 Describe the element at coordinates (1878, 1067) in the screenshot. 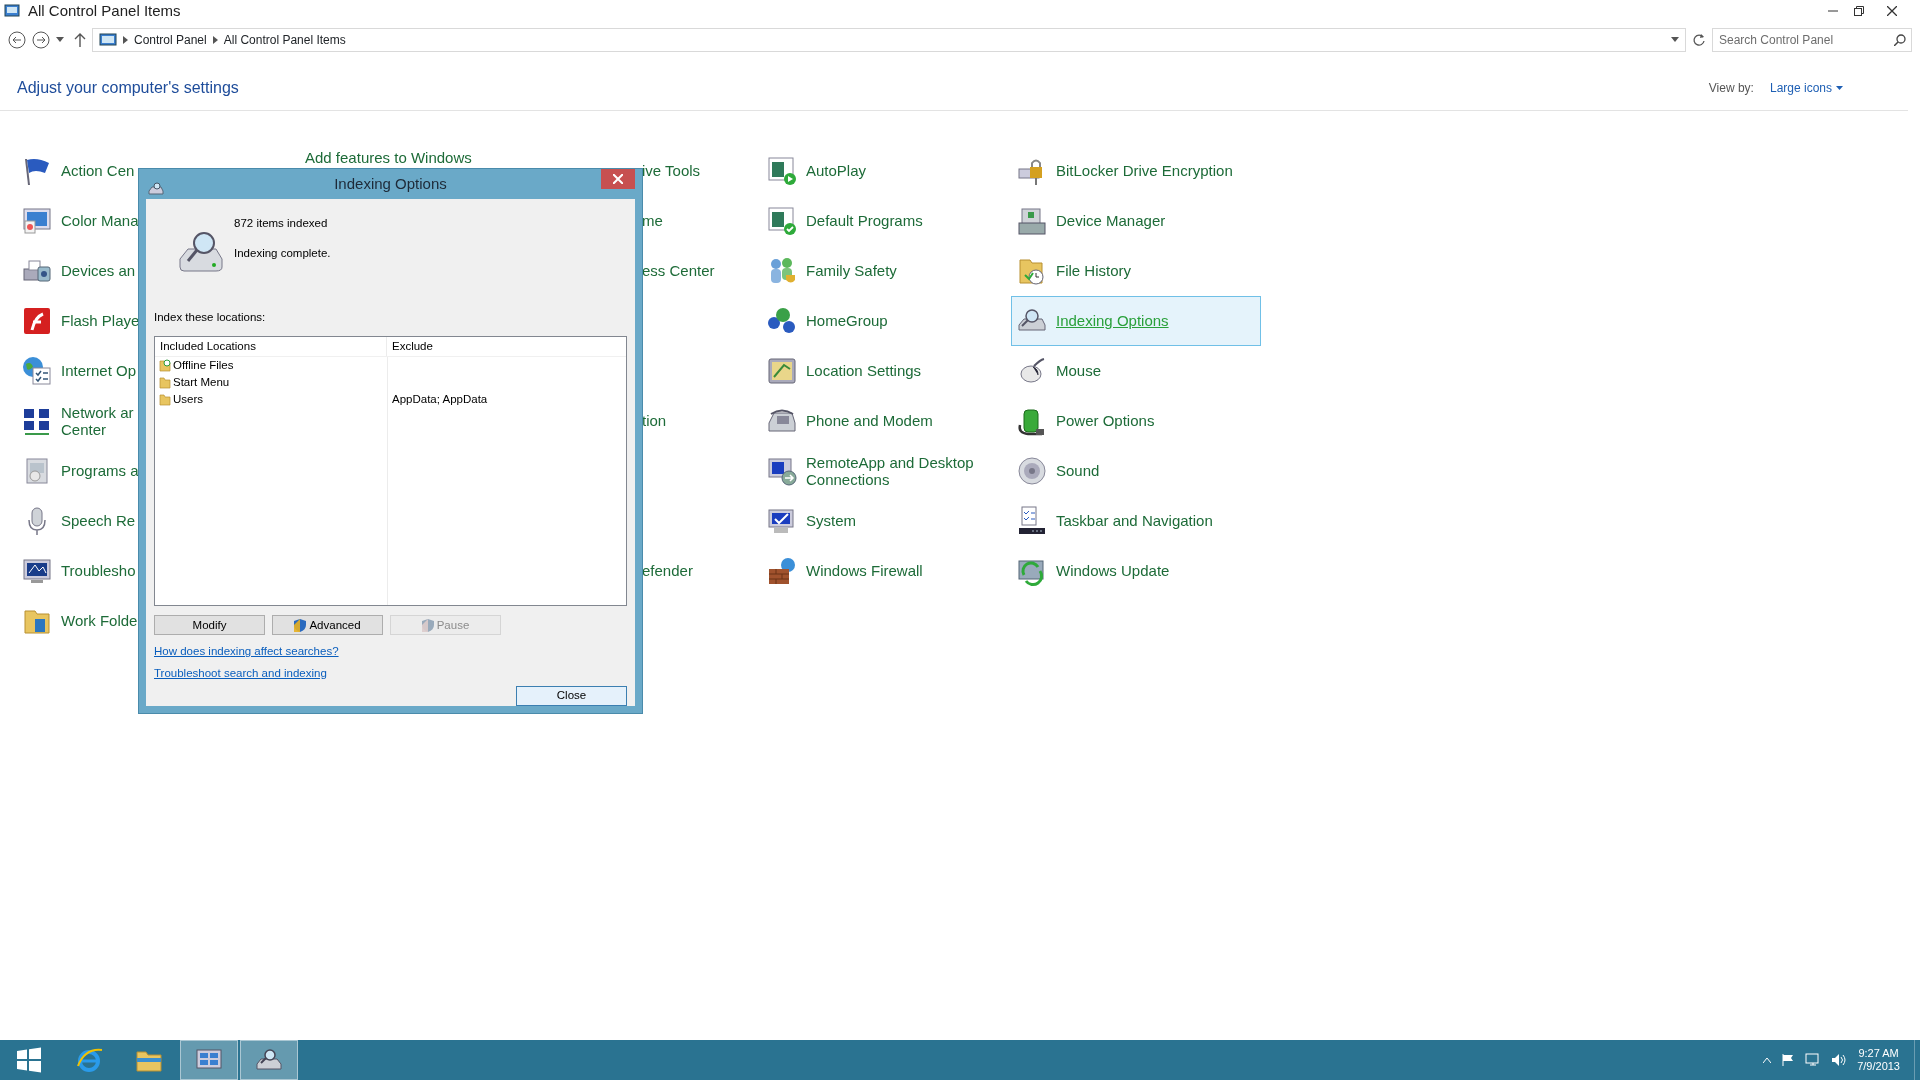

I see `clock-date: 7/9/2013` at that location.